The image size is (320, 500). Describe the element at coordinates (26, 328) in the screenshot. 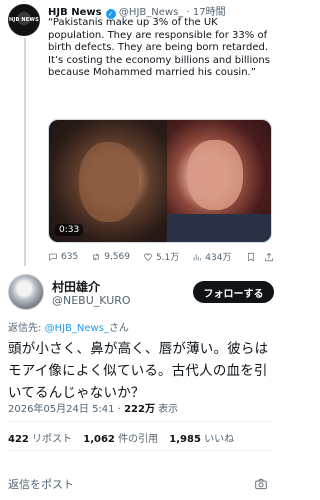

I see `reply-prefix: 返信先:` at that location.